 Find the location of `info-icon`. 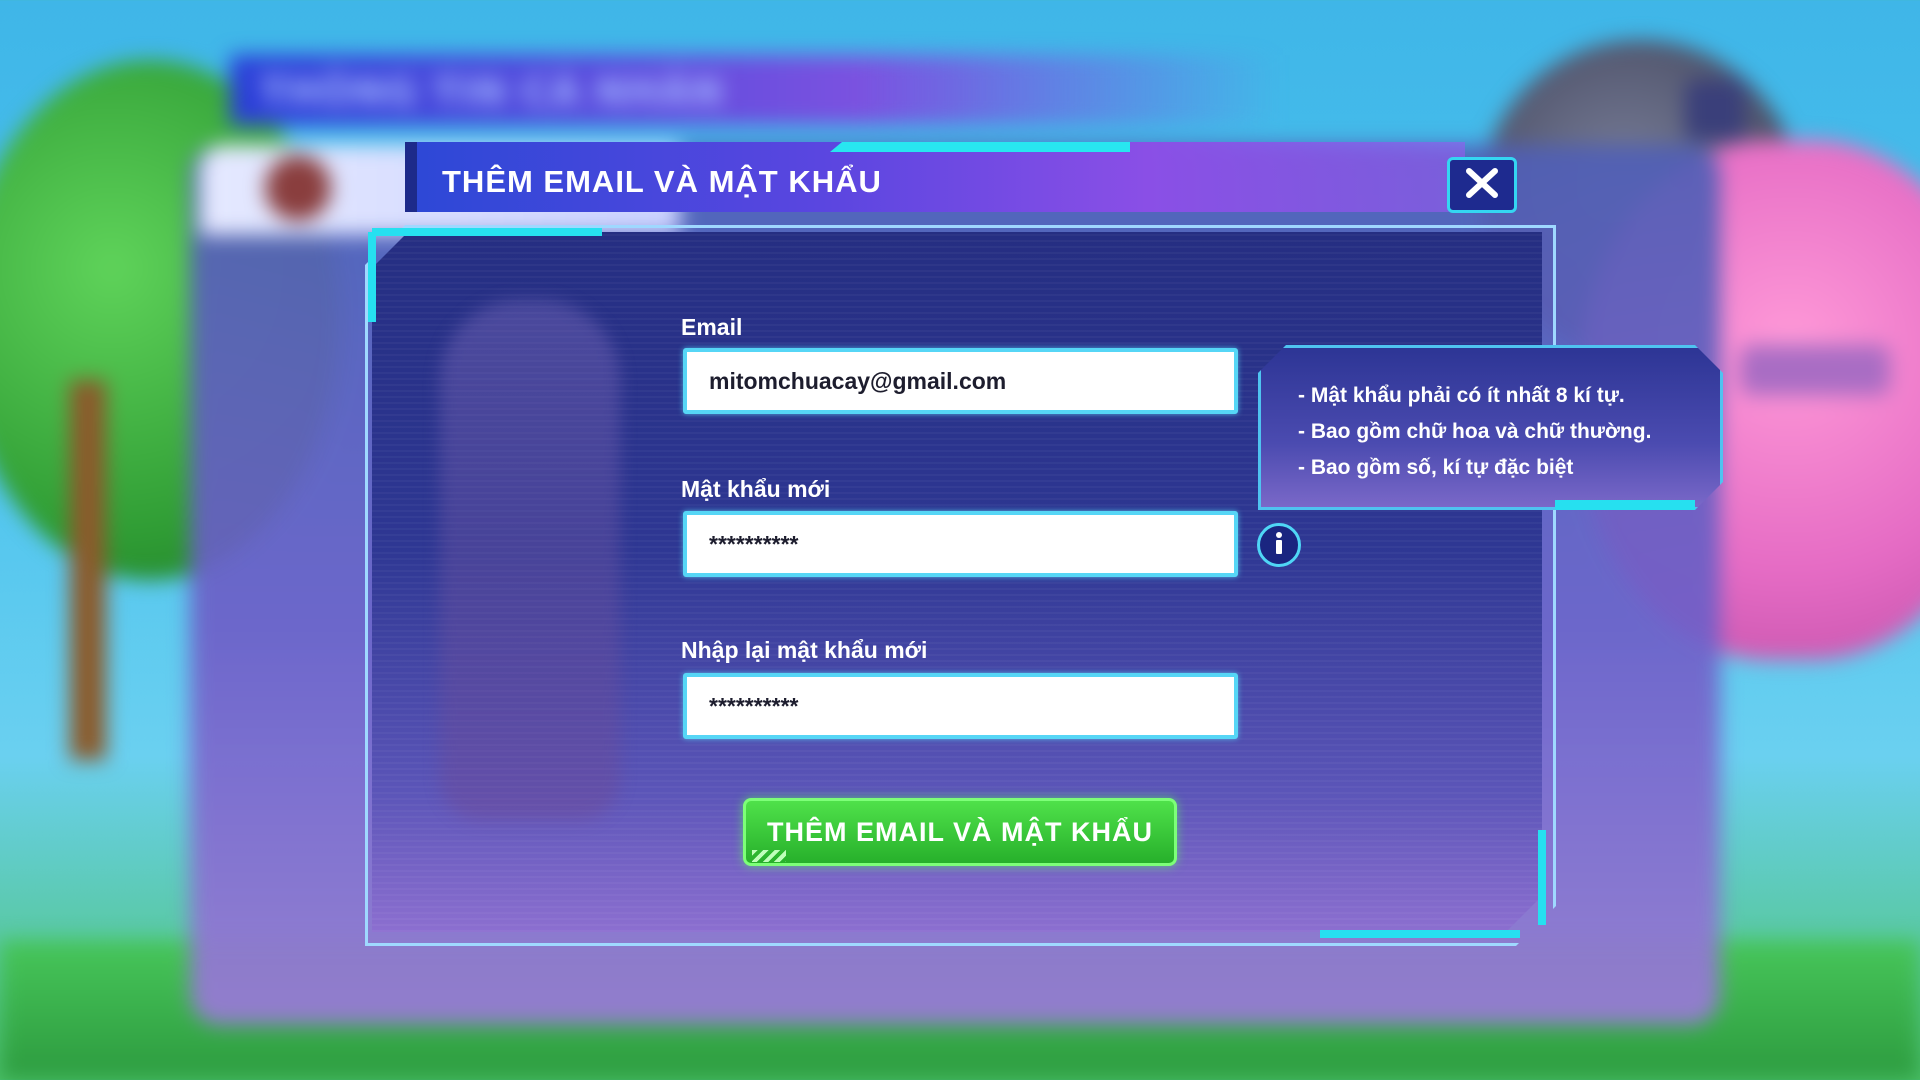

info-icon is located at coordinates (1279, 545).